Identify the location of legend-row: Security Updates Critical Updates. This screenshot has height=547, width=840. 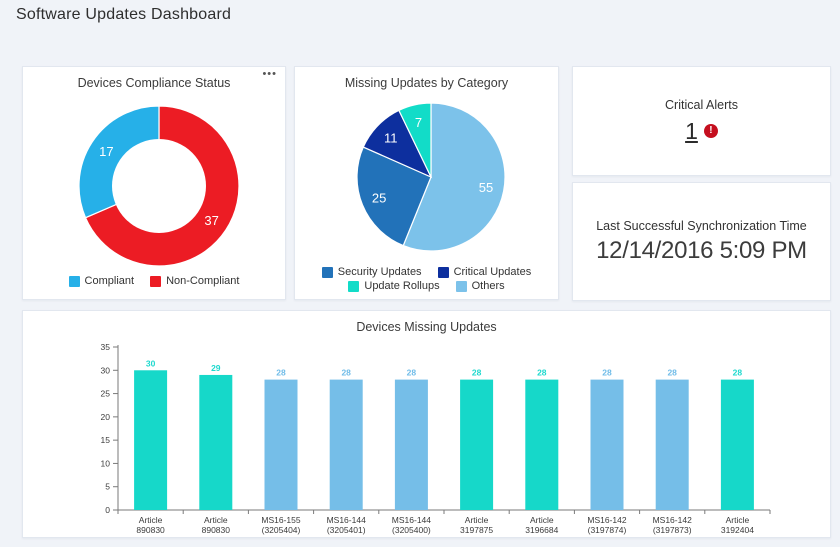
(426, 272).